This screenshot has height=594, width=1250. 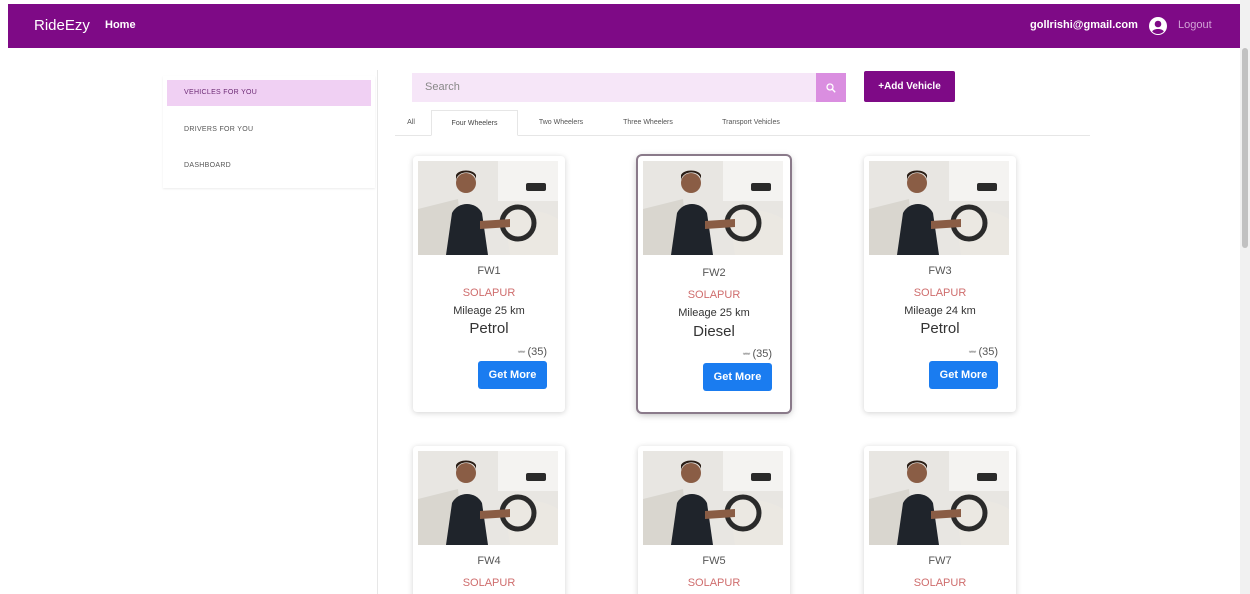 I want to click on vehicle-card: FW7 SOLAPUR, so click(x=940, y=520).